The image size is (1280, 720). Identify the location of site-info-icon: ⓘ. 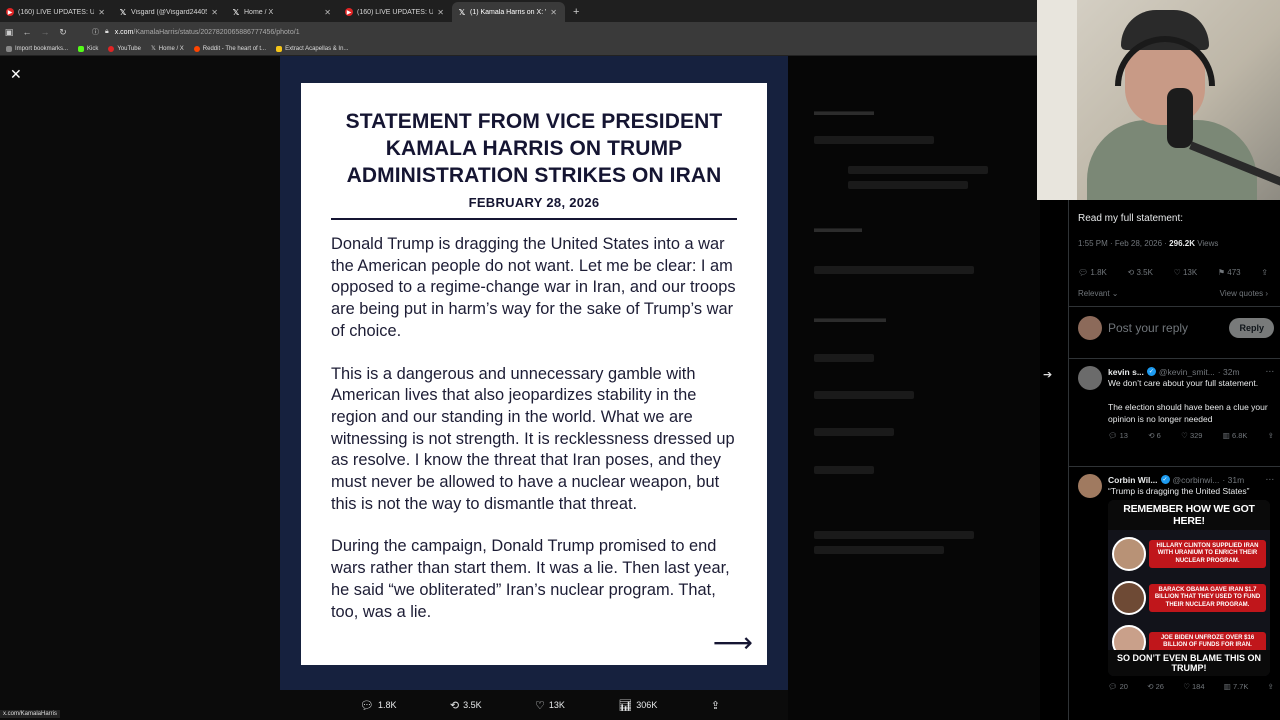
(95, 32).